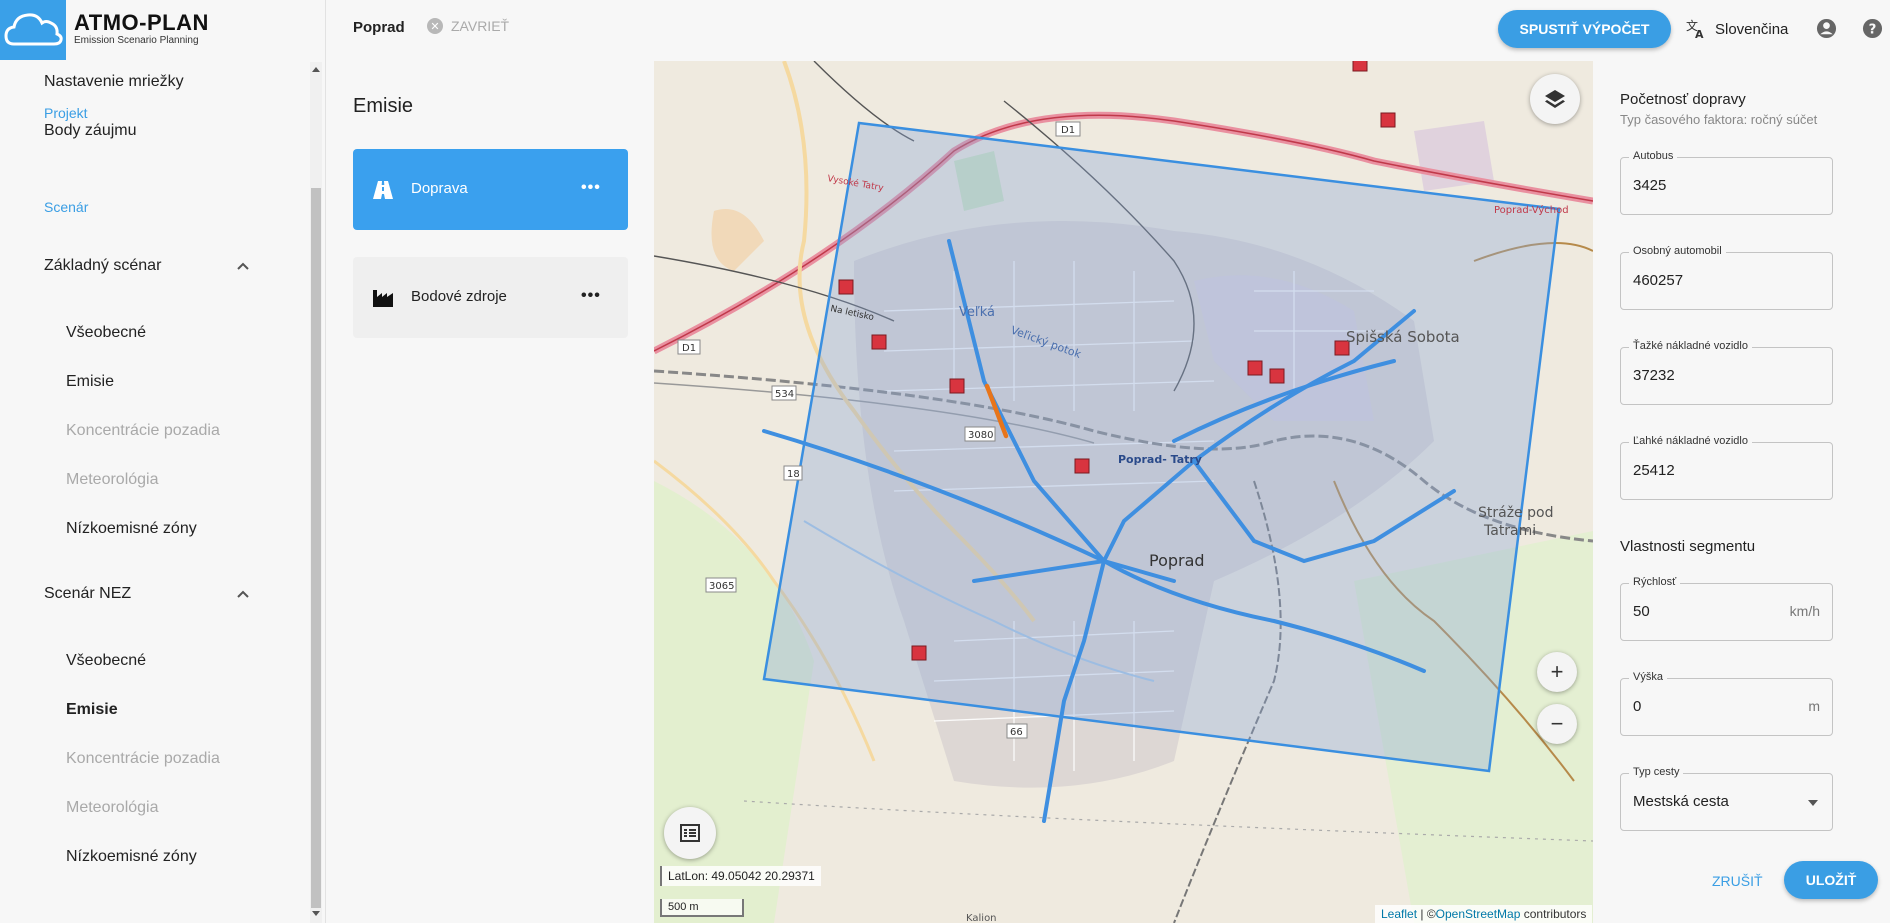  Describe the element at coordinates (784, 394) in the screenshot. I see `road-label-534: 534` at that location.